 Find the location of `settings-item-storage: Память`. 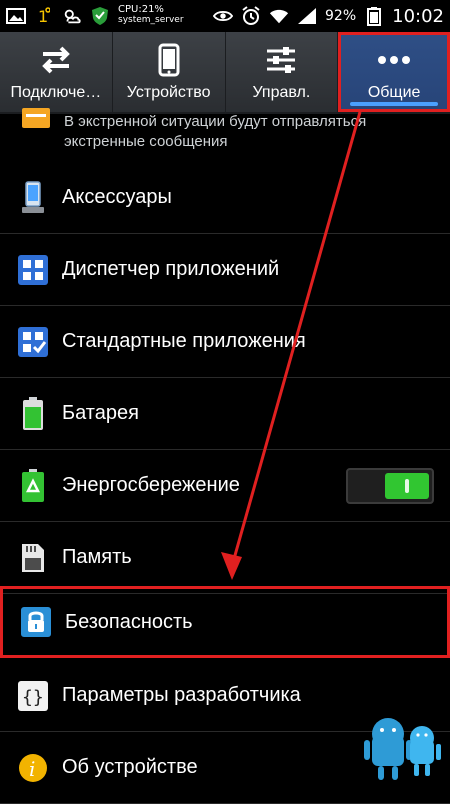

settings-item-storage: Память is located at coordinates (225, 558).